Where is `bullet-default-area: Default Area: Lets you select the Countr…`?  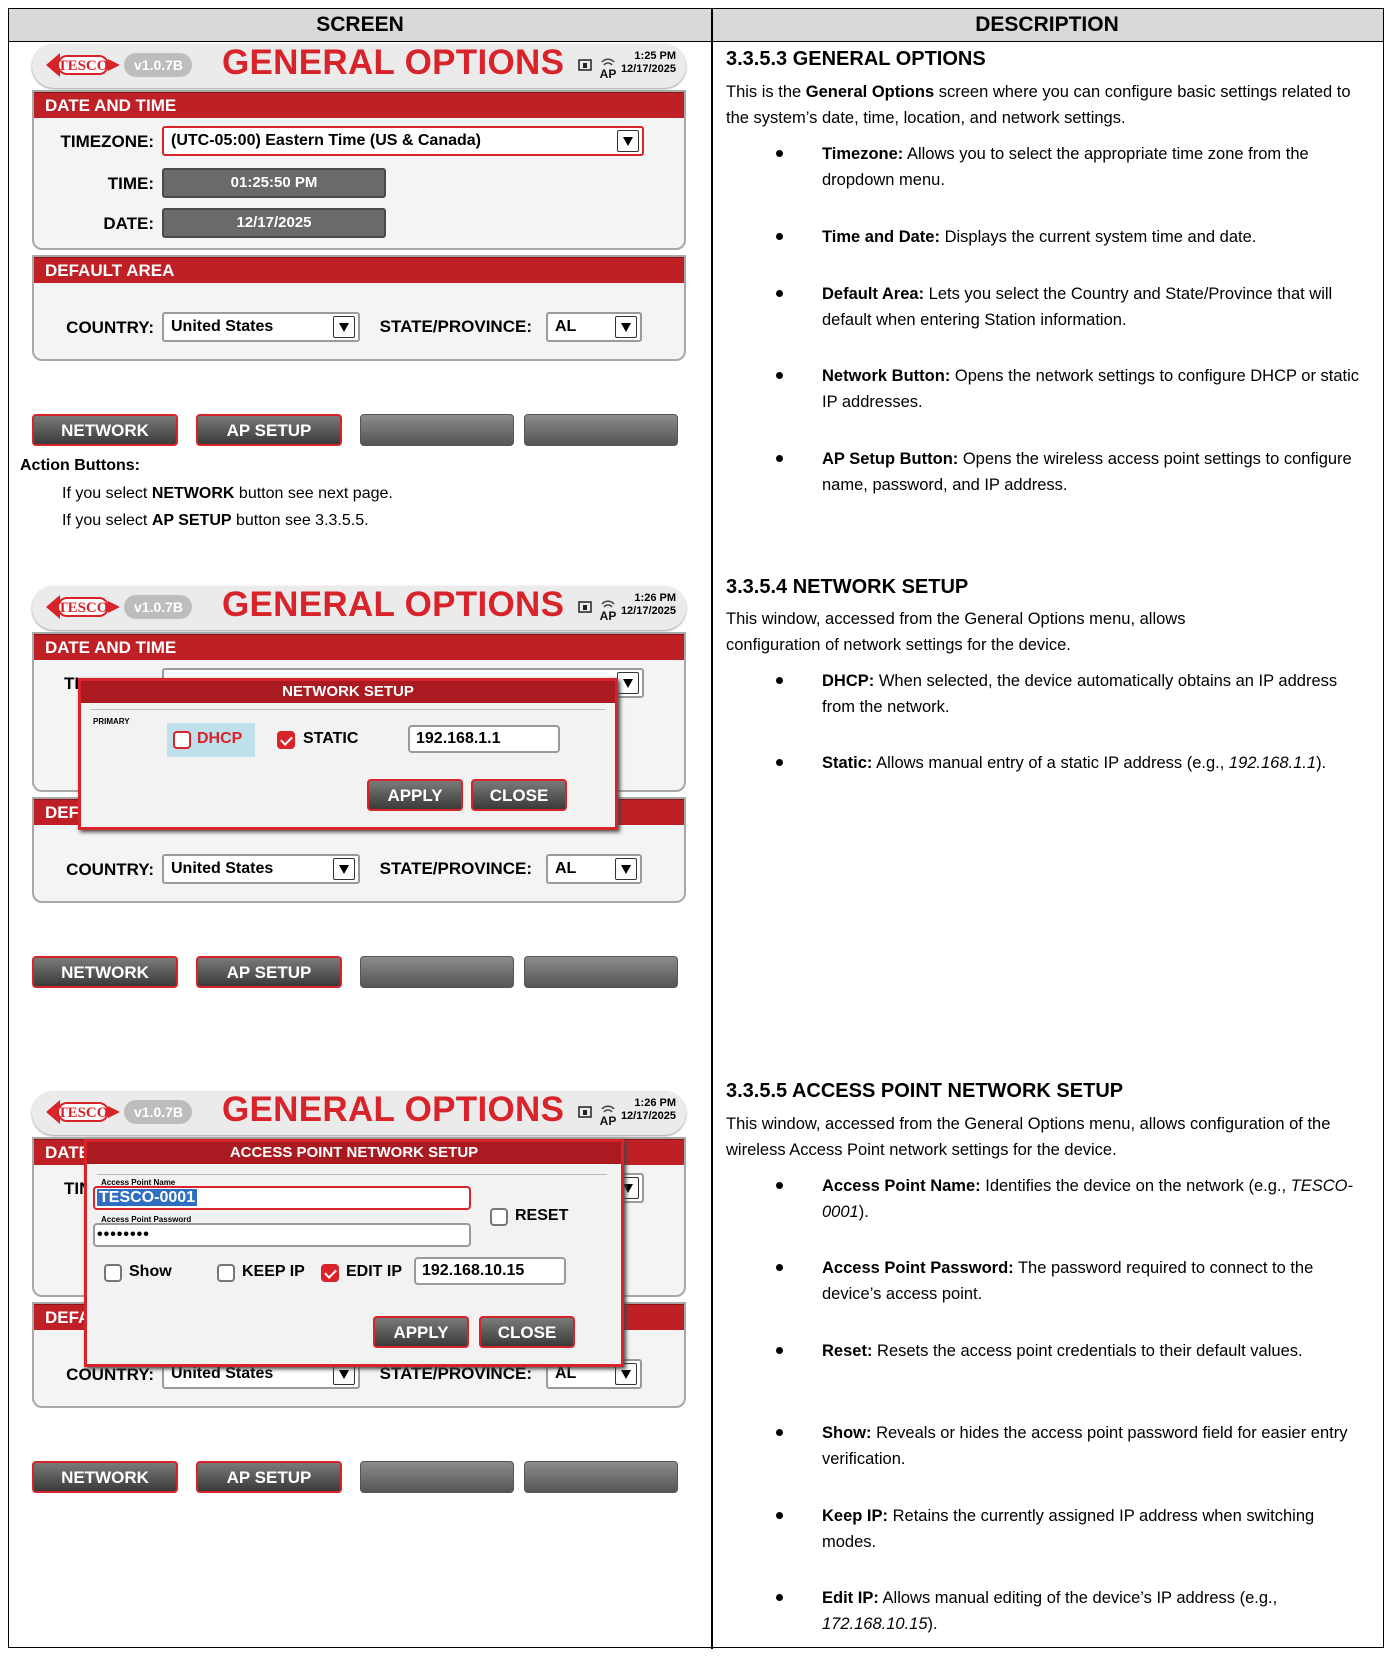
bullet-default-area: Default Area: Lets you select the Countr… is located at coordinates (1077, 307).